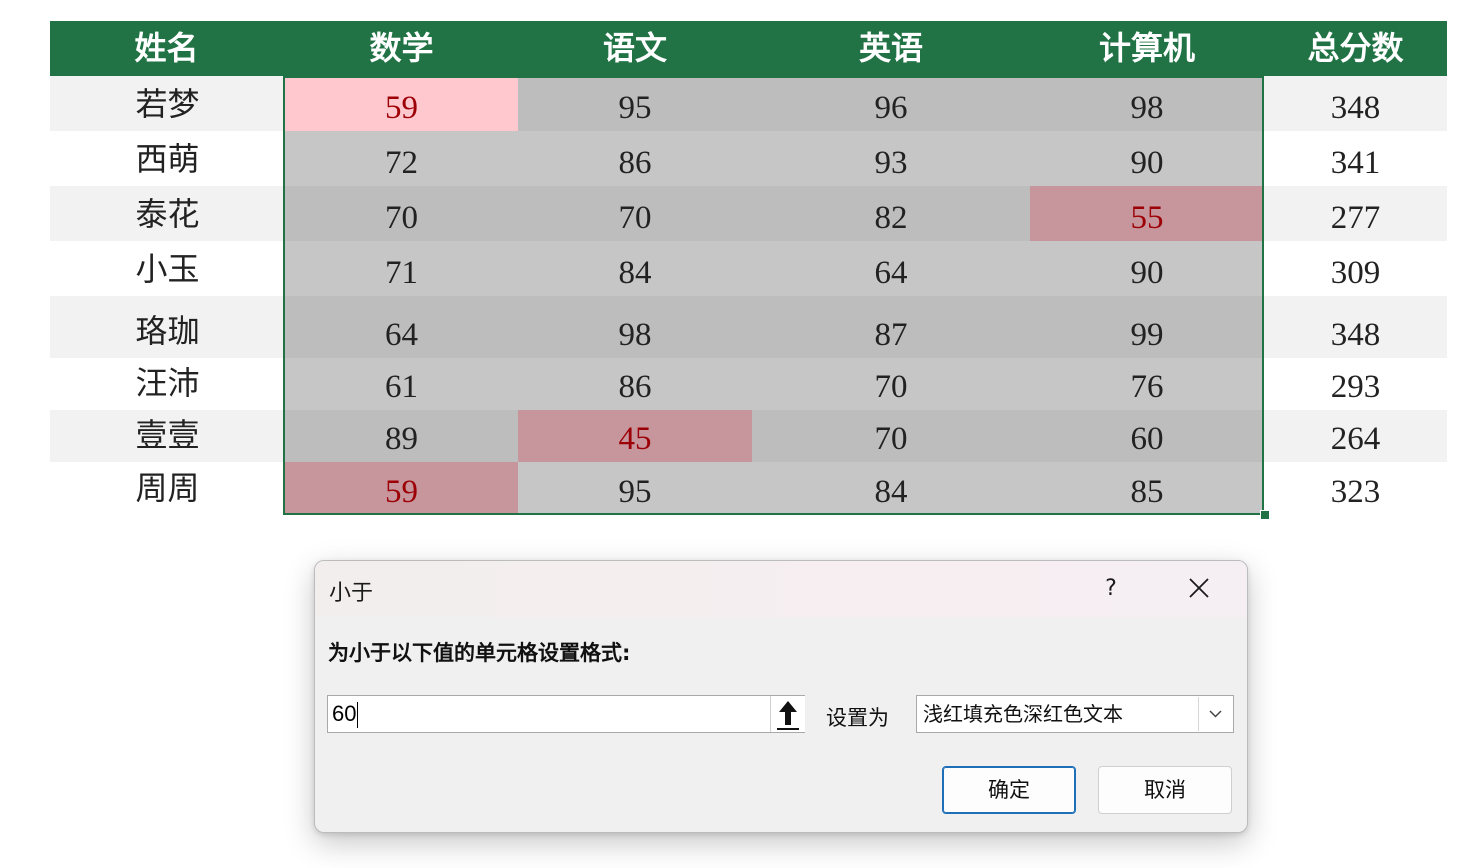  I want to click on table-row: 周周 59 95 84 85 323, so click(748, 488).